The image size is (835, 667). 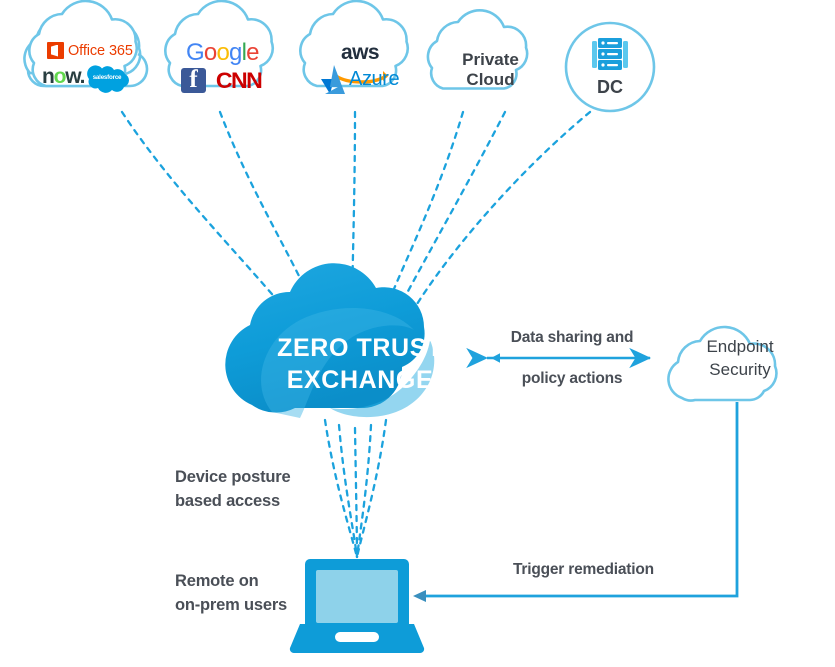 I want to click on facebook-logo, so click(x=193, y=80).